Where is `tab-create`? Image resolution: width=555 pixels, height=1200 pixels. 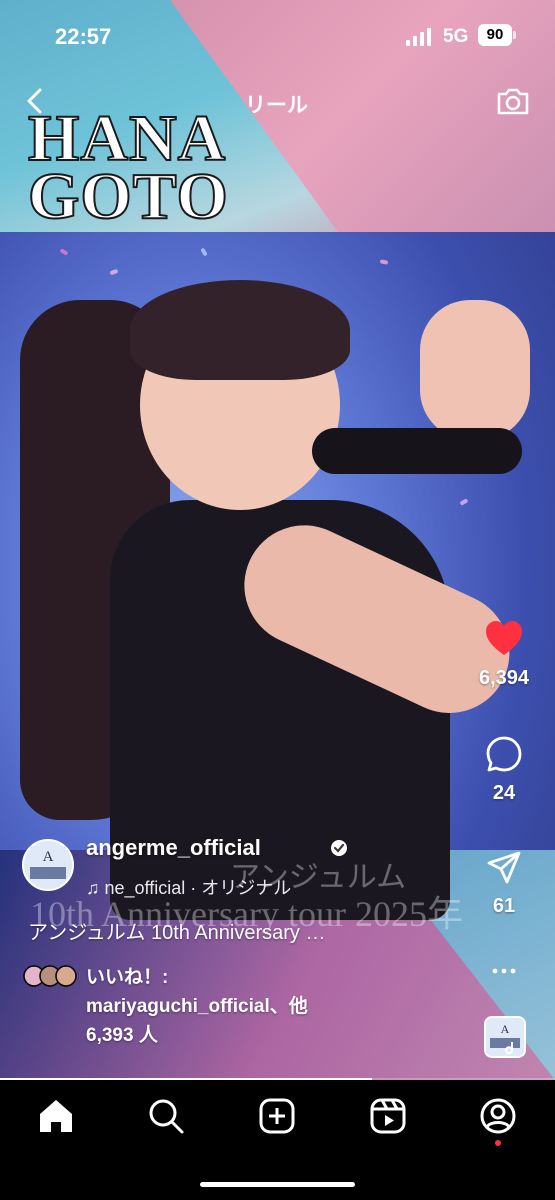
tab-create is located at coordinates (277, 1116).